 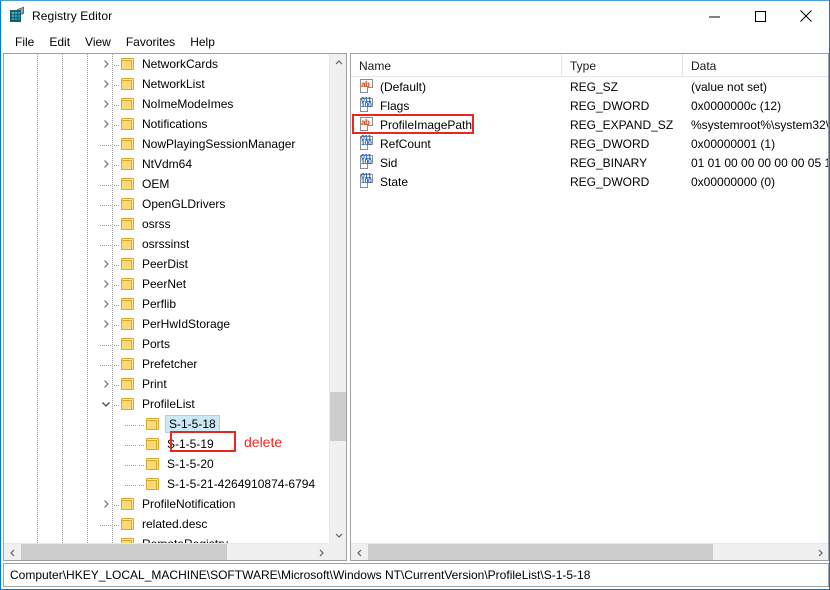 What do you see at coordinates (218, 144) in the screenshot?
I see `tree-node-label: NowPlayingSessionManager` at bounding box center [218, 144].